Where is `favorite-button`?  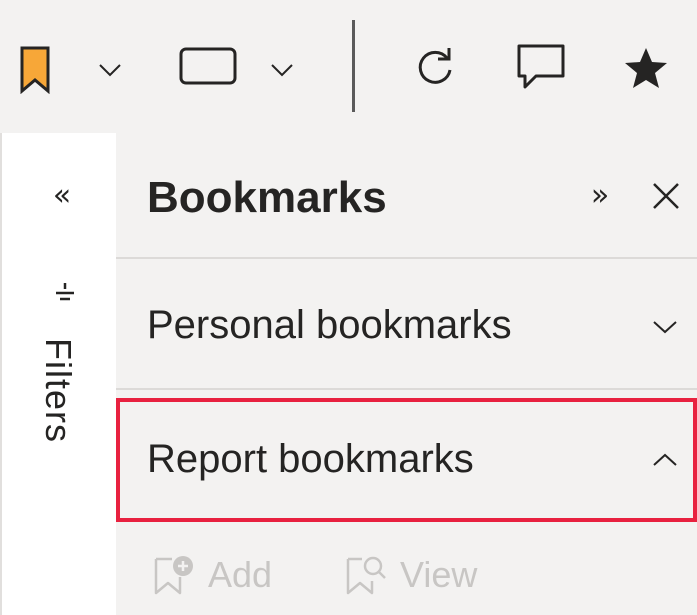
favorite-button is located at coordinates (646, 68).